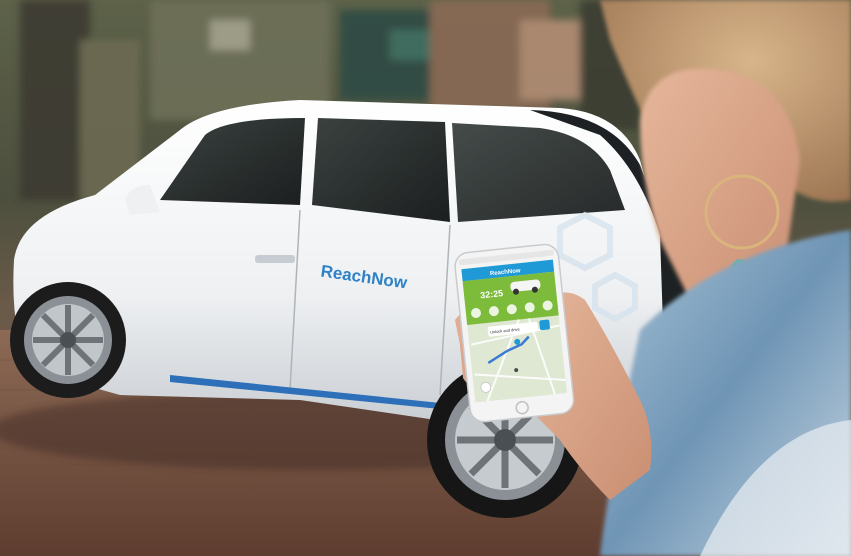 The image size is (851, 556). What do you see at coordinates (544, 325) in the screenshot?
I see `navigate-button` at bounding box center [544, 325].